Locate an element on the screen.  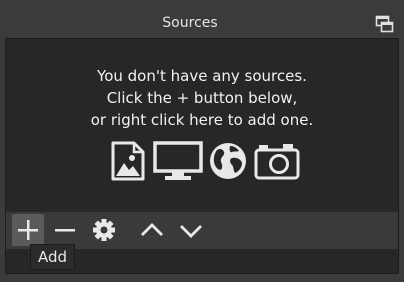
properties-button is located at coordinates (104, 230).